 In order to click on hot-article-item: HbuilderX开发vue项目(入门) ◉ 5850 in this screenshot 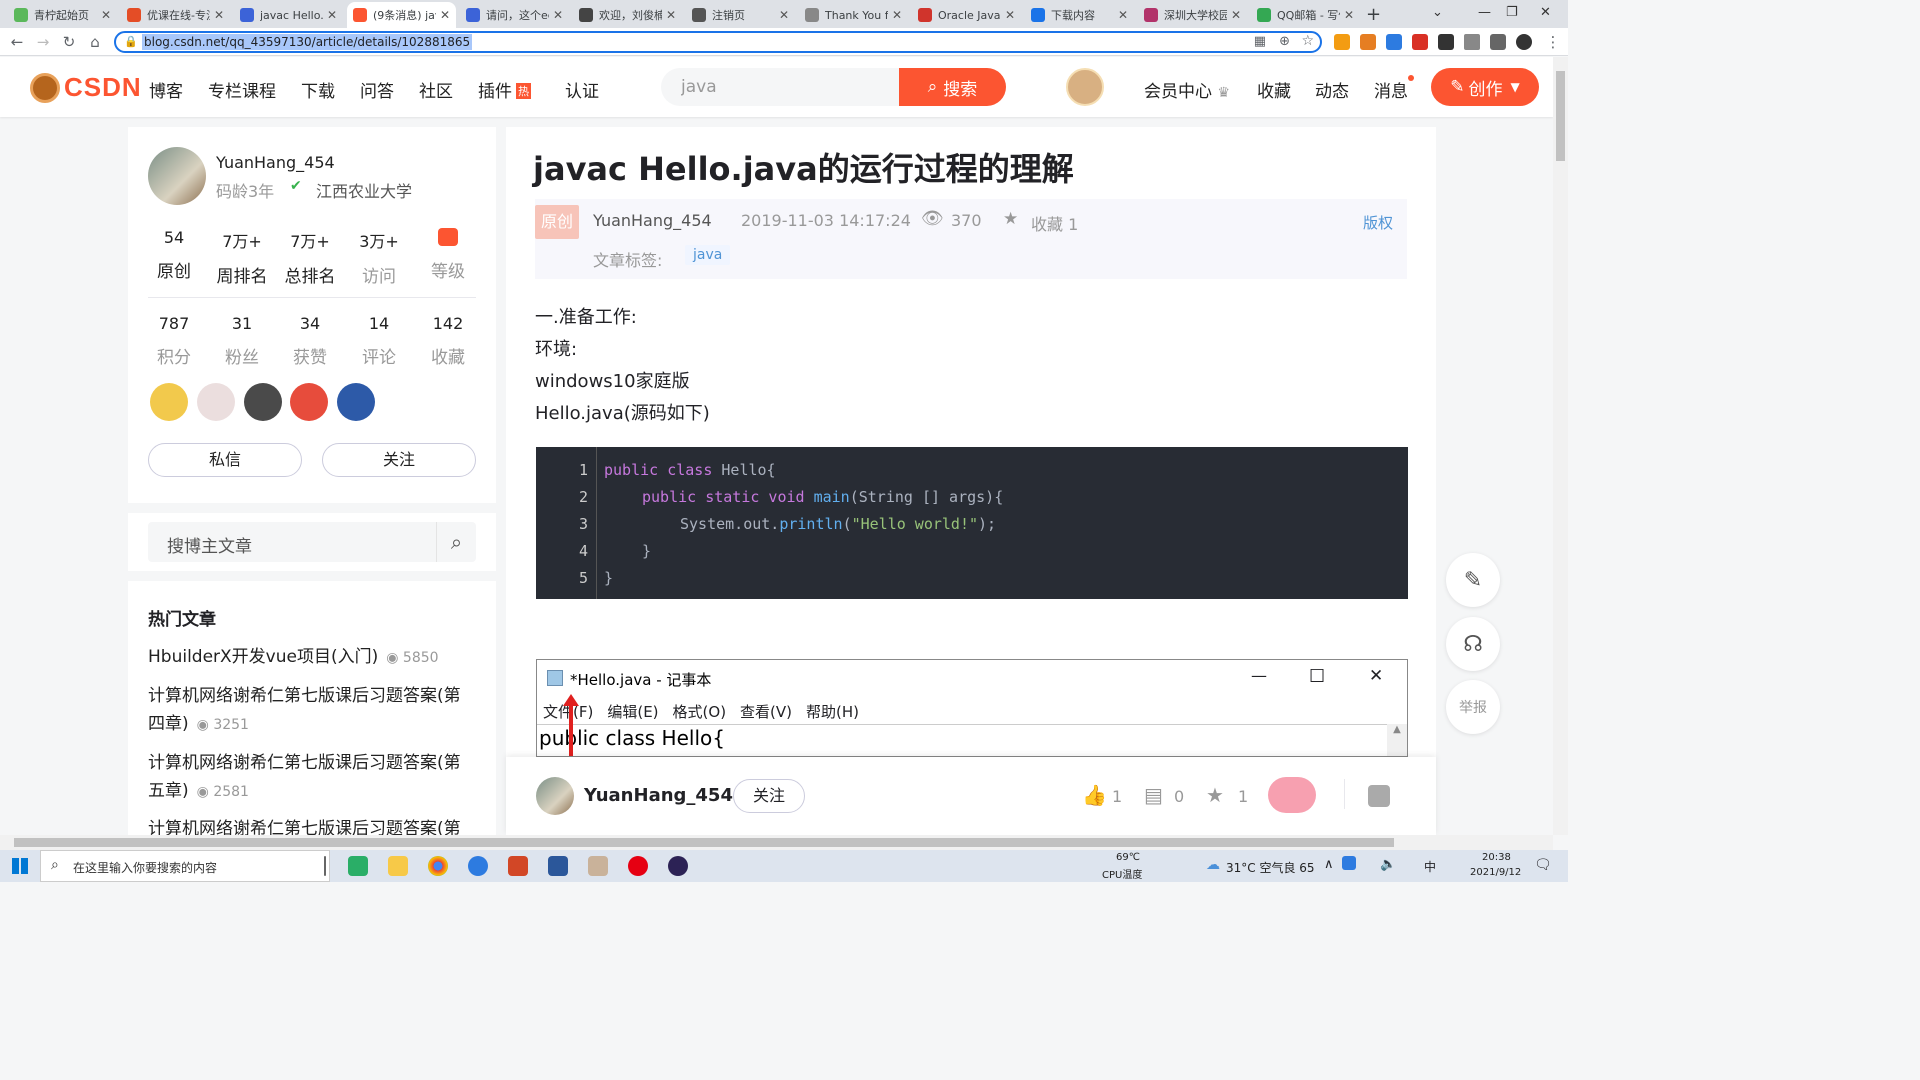, I will do `click(308, 657)`.